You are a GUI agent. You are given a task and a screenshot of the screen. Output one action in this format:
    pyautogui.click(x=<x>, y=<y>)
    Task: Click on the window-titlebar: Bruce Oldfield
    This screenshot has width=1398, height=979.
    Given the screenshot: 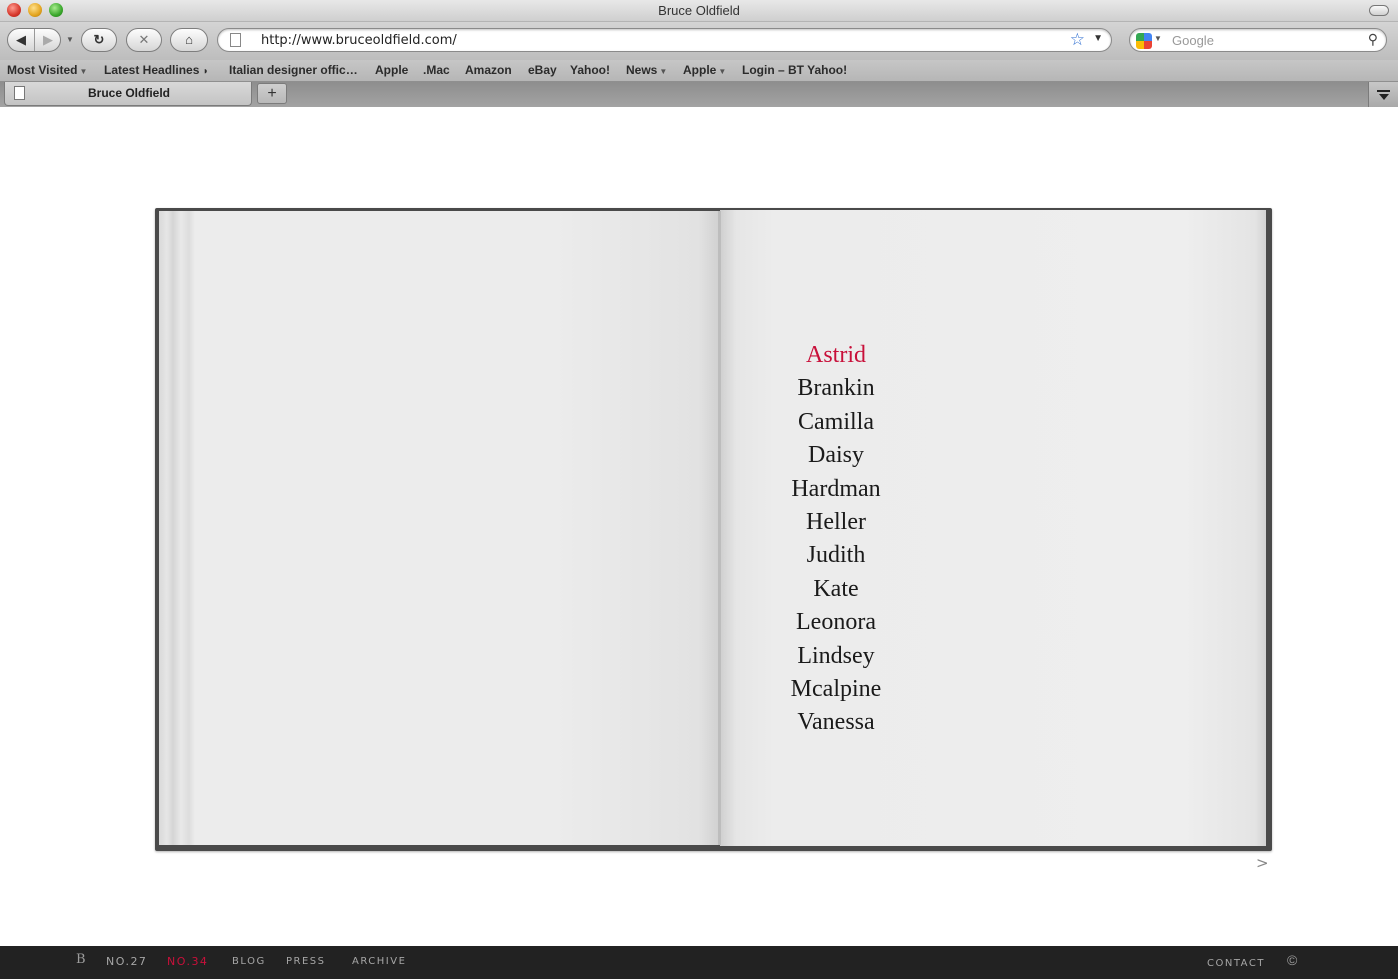 What is the action you would take?
    pyautogui.click(x=699, y=11)
    